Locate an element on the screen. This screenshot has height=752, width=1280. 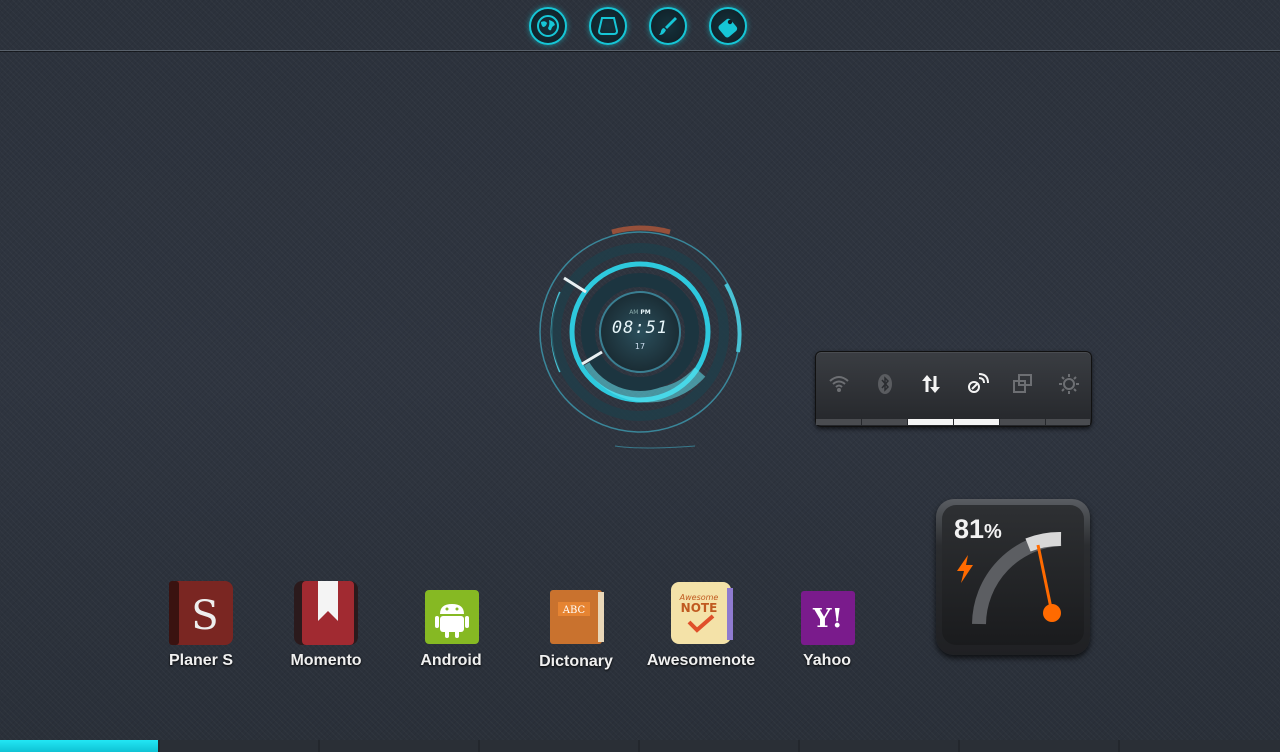
svg-text: S is located at coordinates (204, 616).